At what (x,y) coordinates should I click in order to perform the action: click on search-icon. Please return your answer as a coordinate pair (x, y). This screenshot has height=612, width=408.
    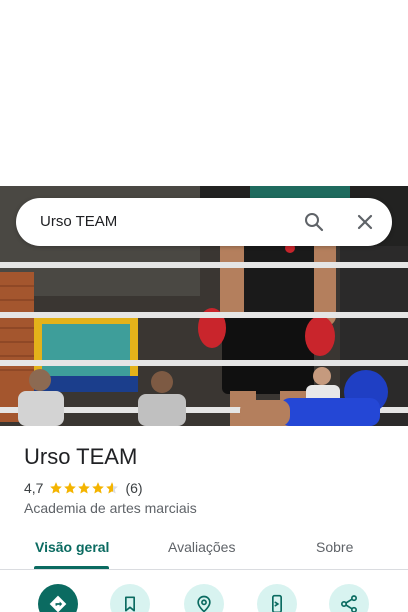
    Looking at the image, I should click on (314, 222).